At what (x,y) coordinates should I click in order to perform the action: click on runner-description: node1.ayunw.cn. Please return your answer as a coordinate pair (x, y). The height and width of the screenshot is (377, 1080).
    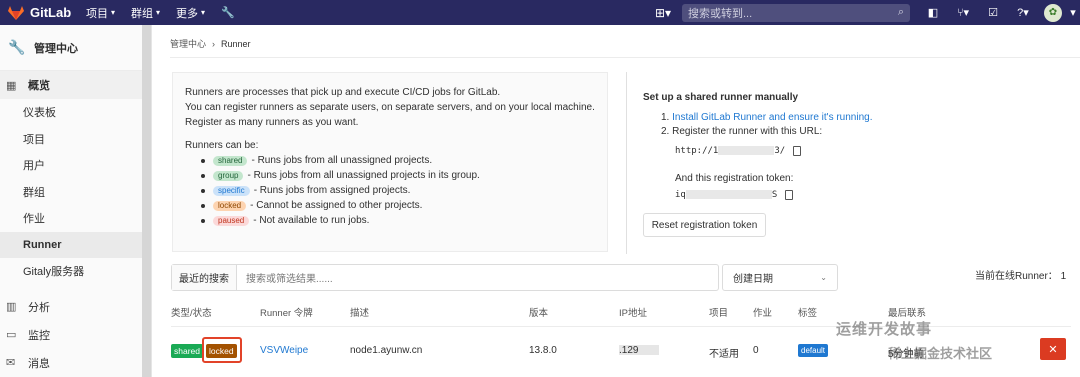
    Looking at the image, I should click on (386, 350).